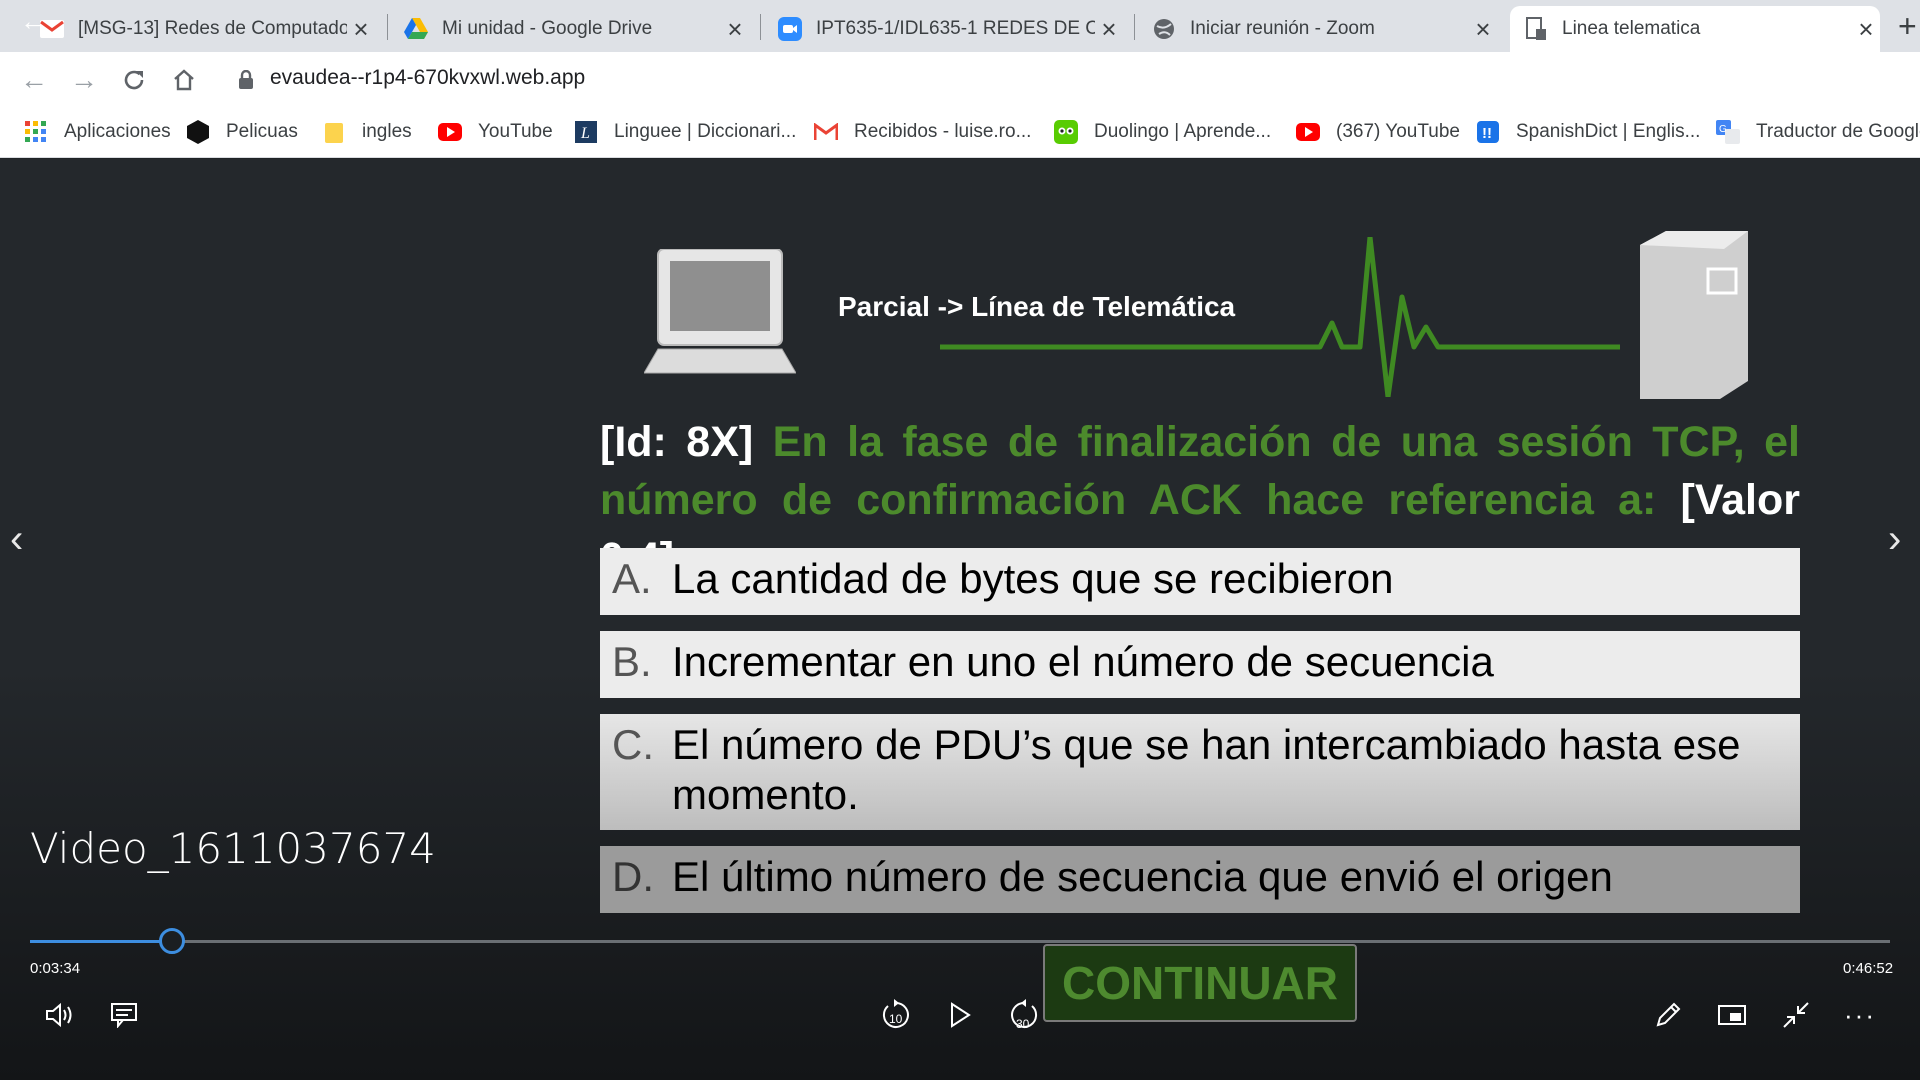  What do you see at coordinates (1860, 1015) in the screenshot?
I see `more-options-icon: ···` at bounding box center [1860, 1015].